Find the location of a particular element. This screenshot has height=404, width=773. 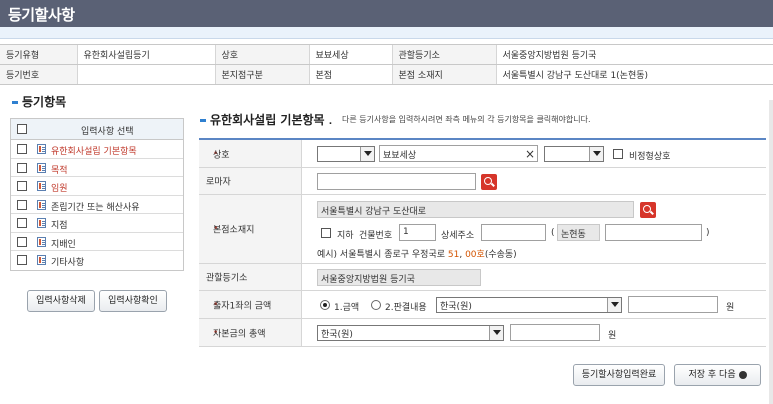

form-row-capital: • 자본금의 총액 한국(원) 원 is located at coordinates (482, 333).